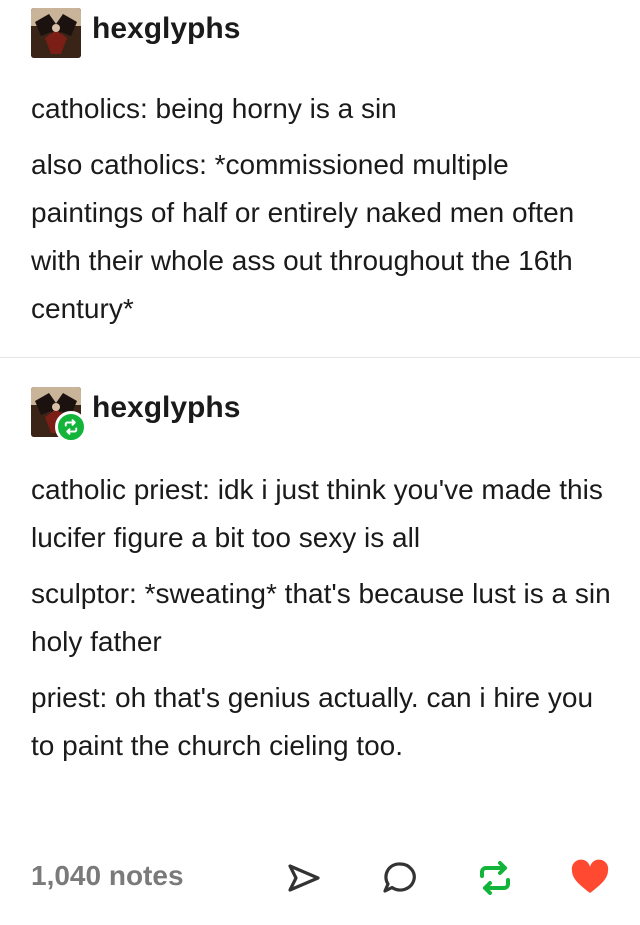 This screenshot has height=925, width=640. I want to click on avatar-art, so click(56, 33).